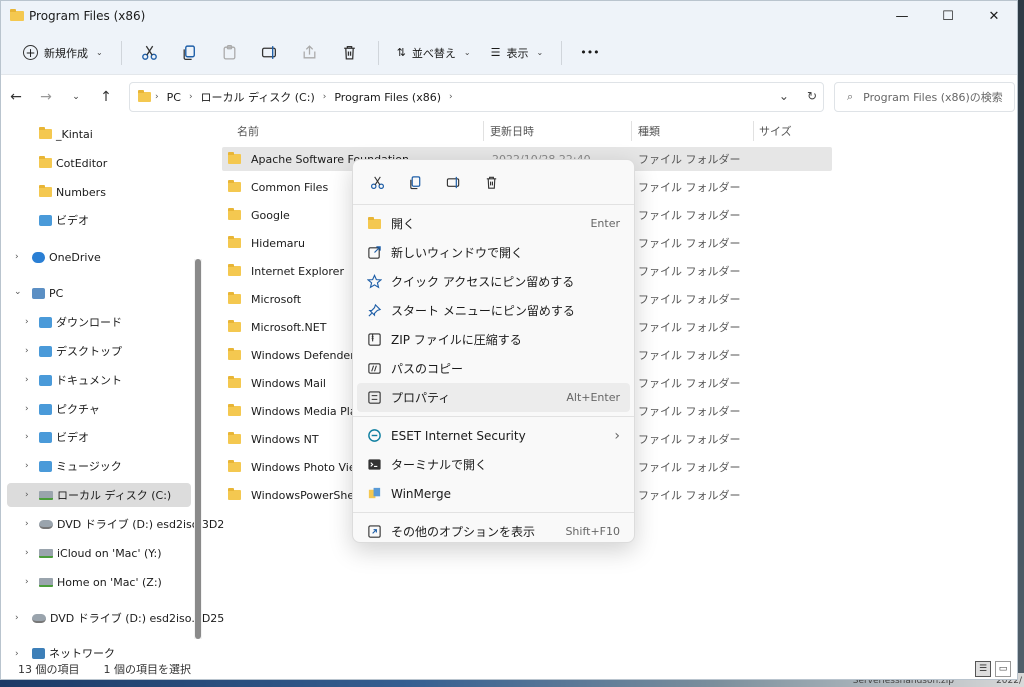 The height and width of the screenshot is (687, 1024). Describe the element at coordinates (902, 16) in the screenshot. I see `minimize-button: —` at that location.